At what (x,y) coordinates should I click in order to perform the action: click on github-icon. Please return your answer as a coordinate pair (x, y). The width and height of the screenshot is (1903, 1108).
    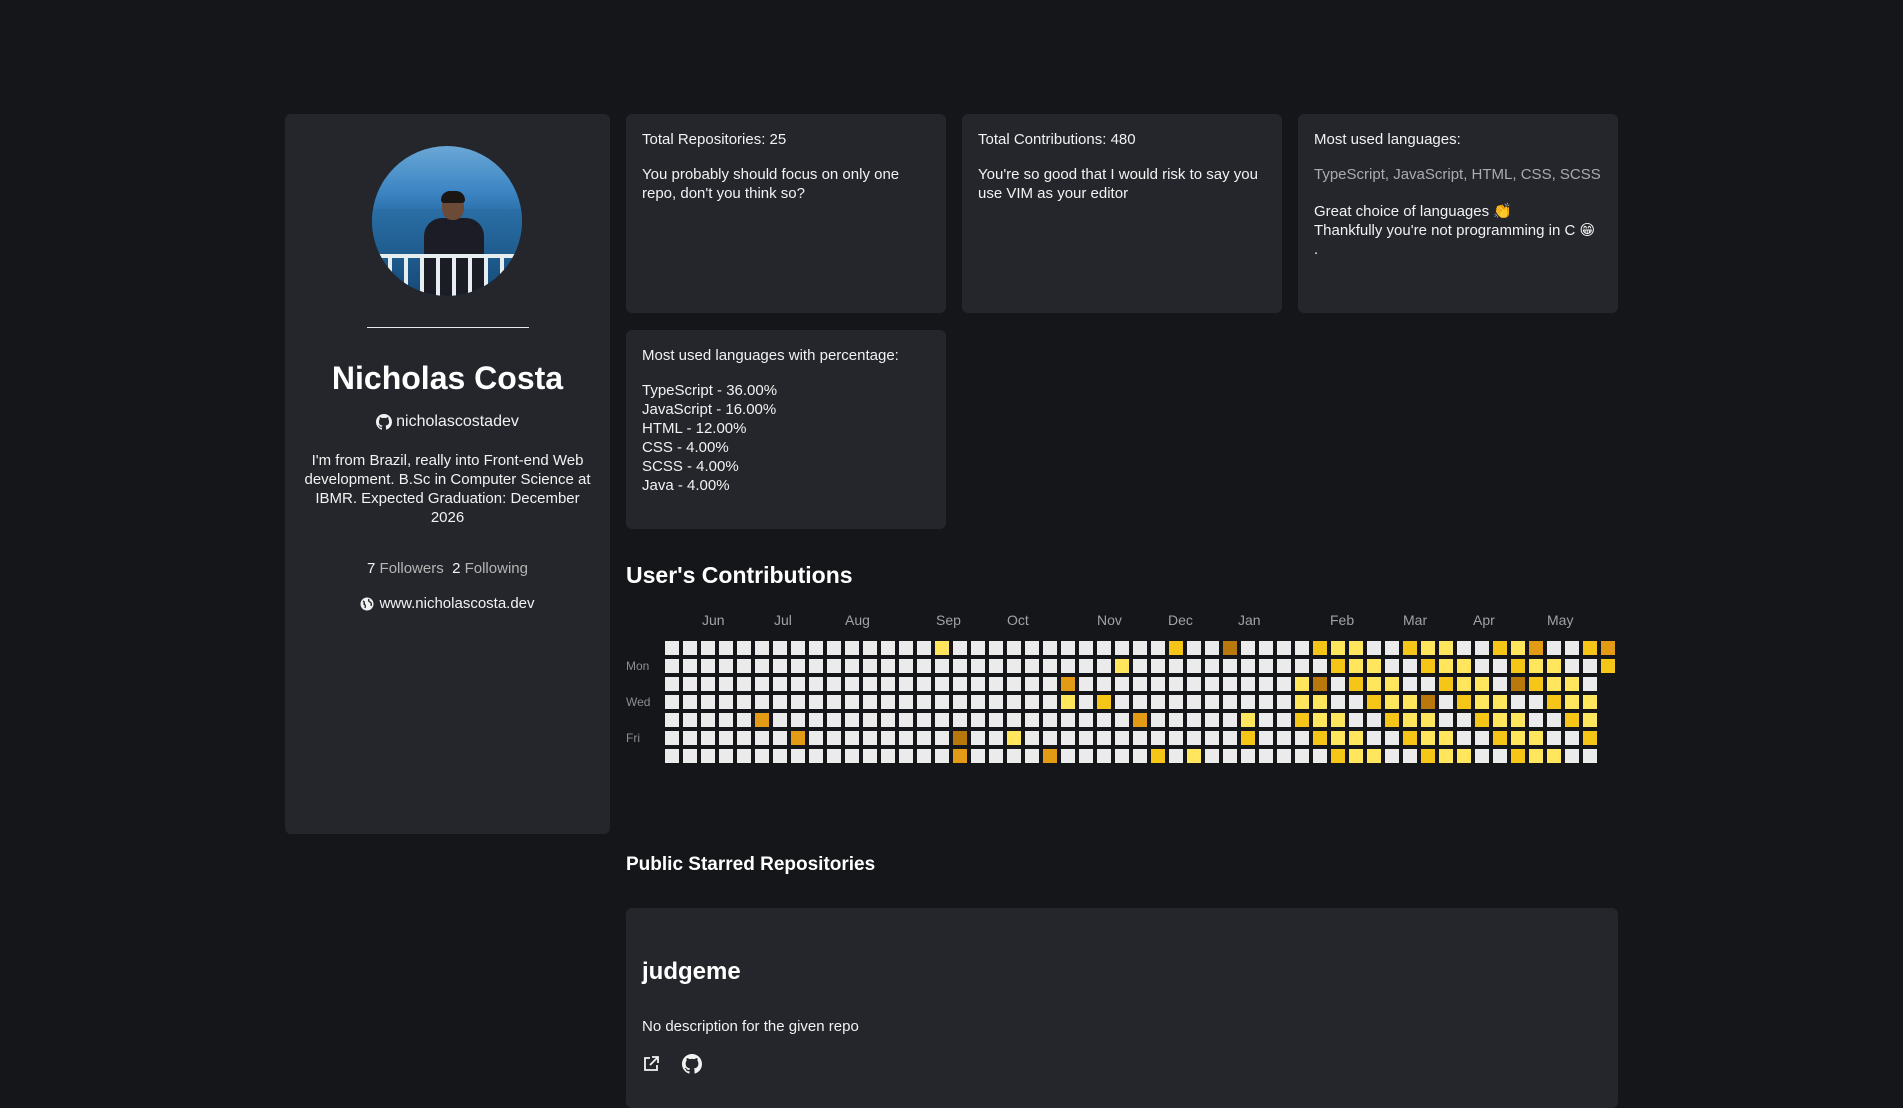
    Looking at the image, I should click on (692, 1064).